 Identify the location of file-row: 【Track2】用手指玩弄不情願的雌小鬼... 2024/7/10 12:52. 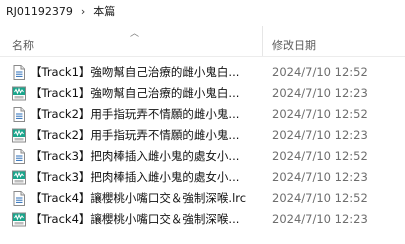
(202, 114).